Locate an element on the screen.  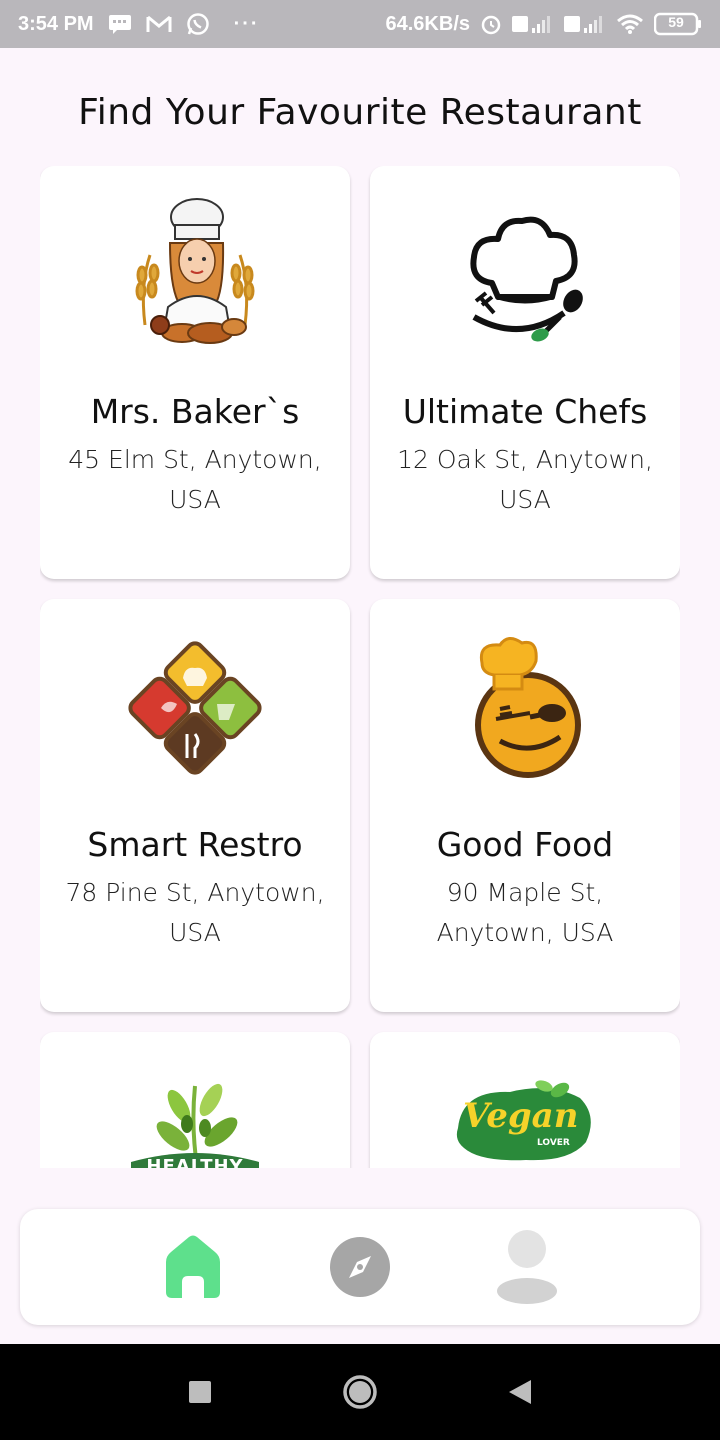
square-icon is located at coordinates (200, 1392).